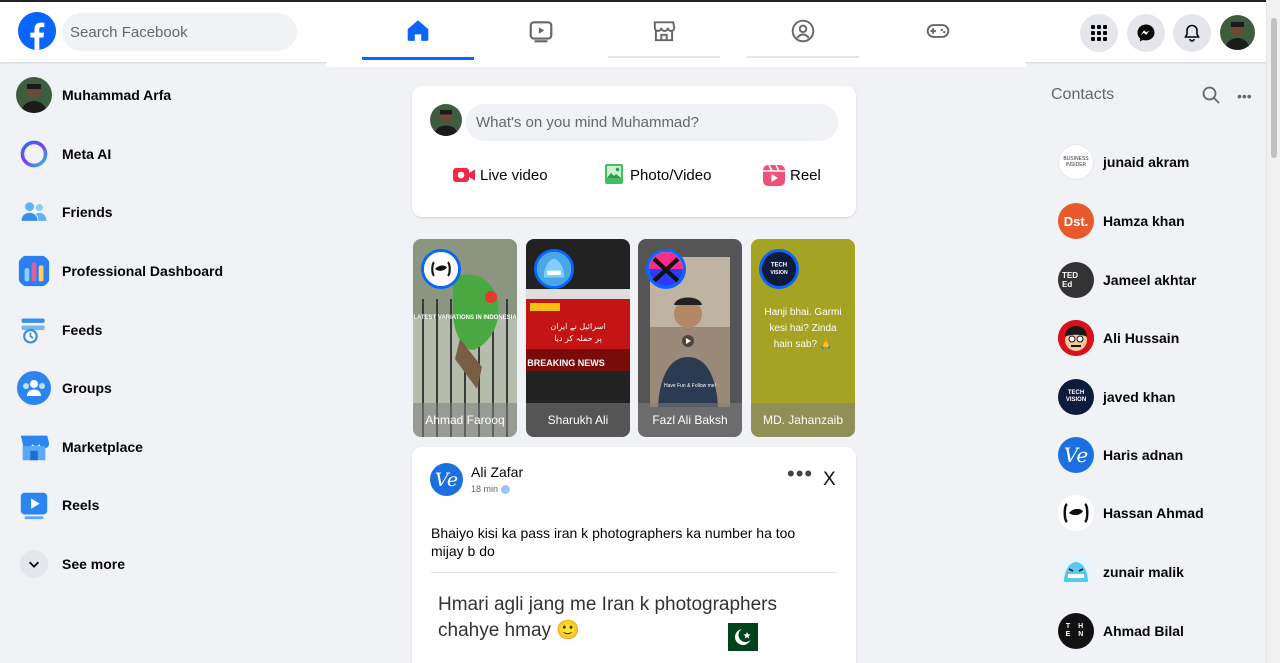 Image resolution: width=1280 pixels, height=663 pixels. What do you see at coordinates (497, 472) in the screenshot?
I see `post-author-name: Ali Zafar` at bounding box center [497, 472].